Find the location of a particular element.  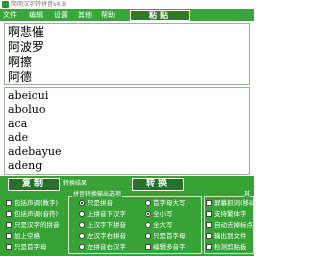

menu-help: 帮助 is located at coordinates (108, 15).